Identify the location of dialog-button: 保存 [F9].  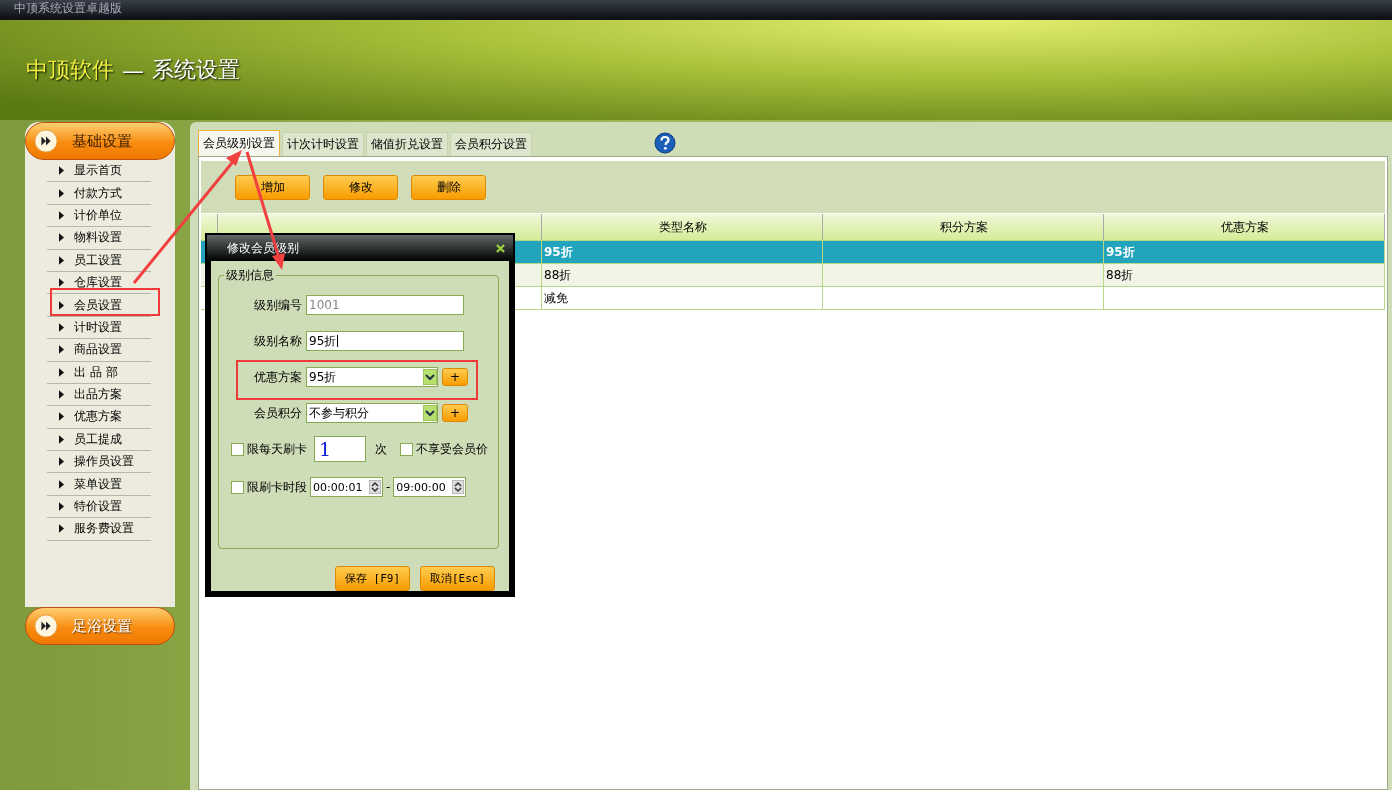
(372, 578).